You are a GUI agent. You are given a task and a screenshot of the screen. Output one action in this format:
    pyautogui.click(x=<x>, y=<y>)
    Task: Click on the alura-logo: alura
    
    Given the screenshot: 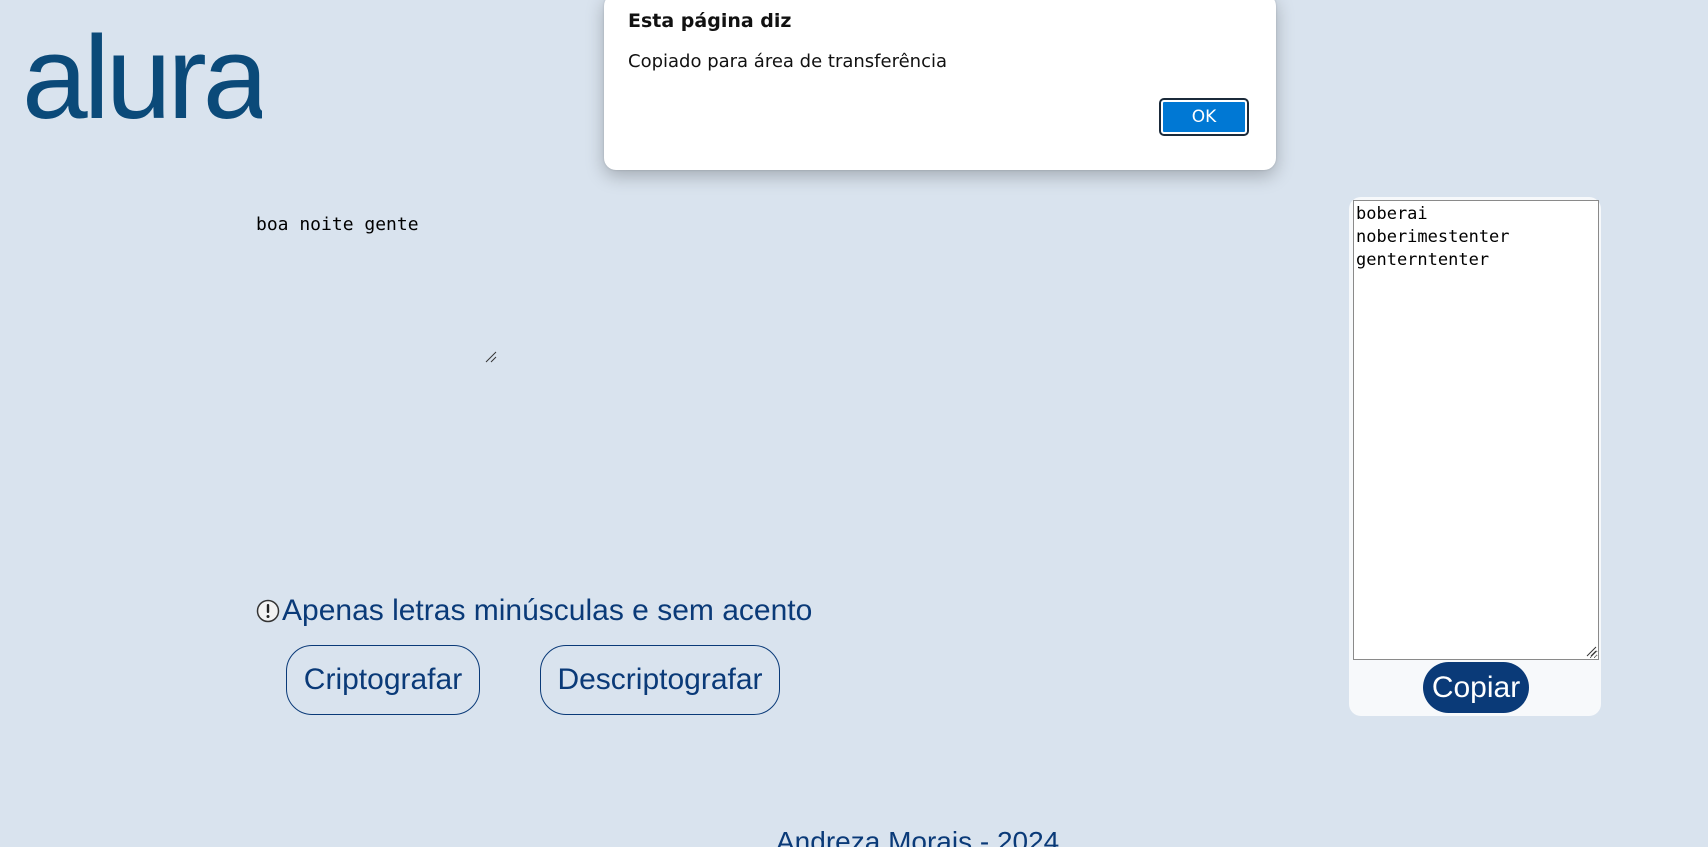 What is the action you would take?
    pyautogui.click(x=142, y=74)
    